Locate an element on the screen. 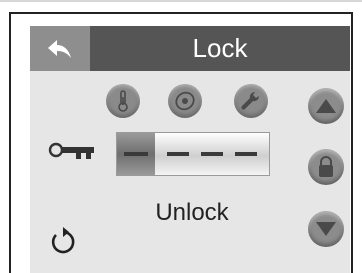  thermometer-button is located at coordinates (123, 101).